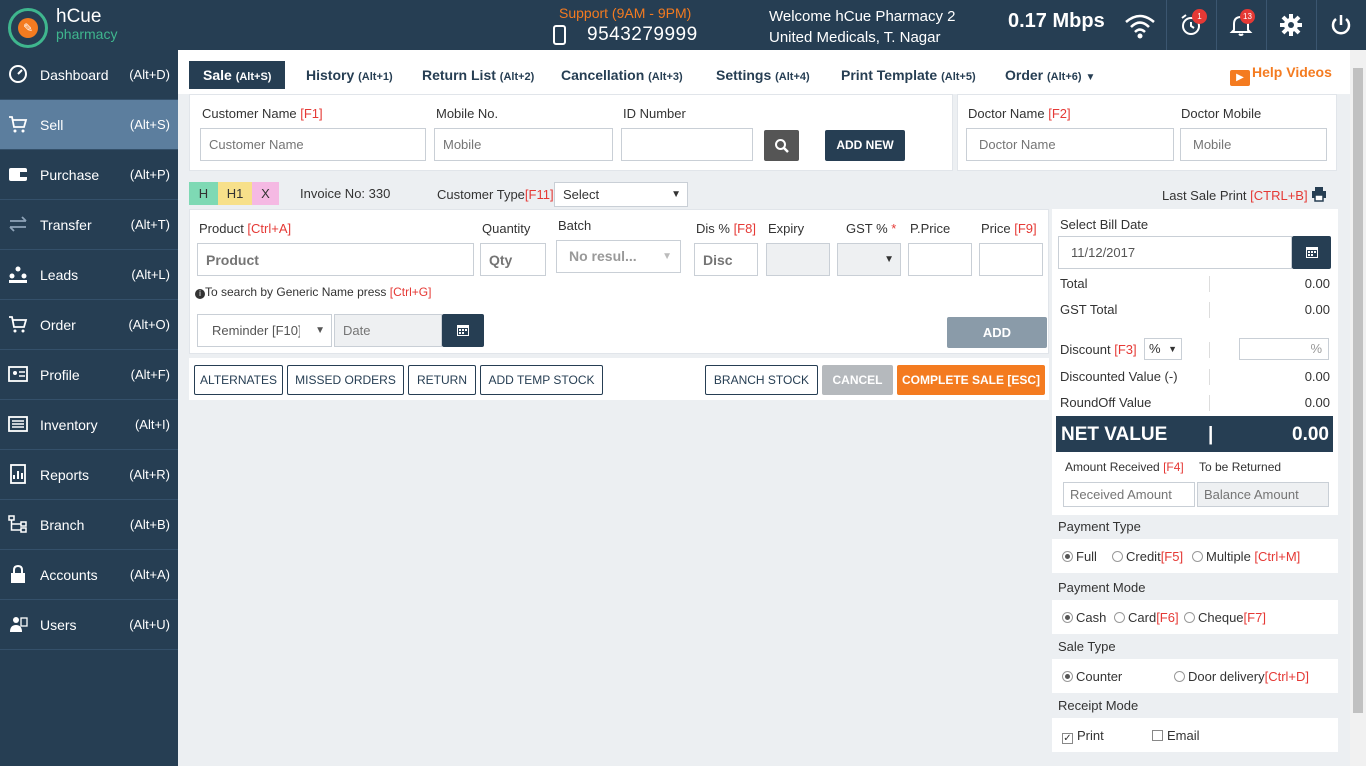 The width and height of the screenshot is (1366, 766). What do you see at coordinates (18, 573) in the screenshot?
I see `lock-icon` at bounding box center [18, 573].